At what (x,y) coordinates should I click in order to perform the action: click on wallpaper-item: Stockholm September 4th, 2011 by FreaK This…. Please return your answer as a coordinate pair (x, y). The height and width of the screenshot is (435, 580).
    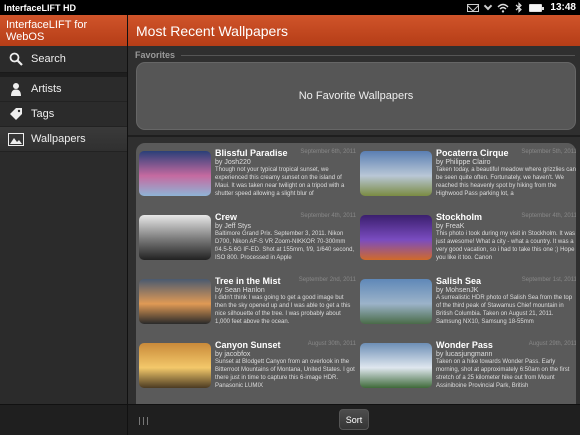
    Looking at the image, I should click on (468, 244).